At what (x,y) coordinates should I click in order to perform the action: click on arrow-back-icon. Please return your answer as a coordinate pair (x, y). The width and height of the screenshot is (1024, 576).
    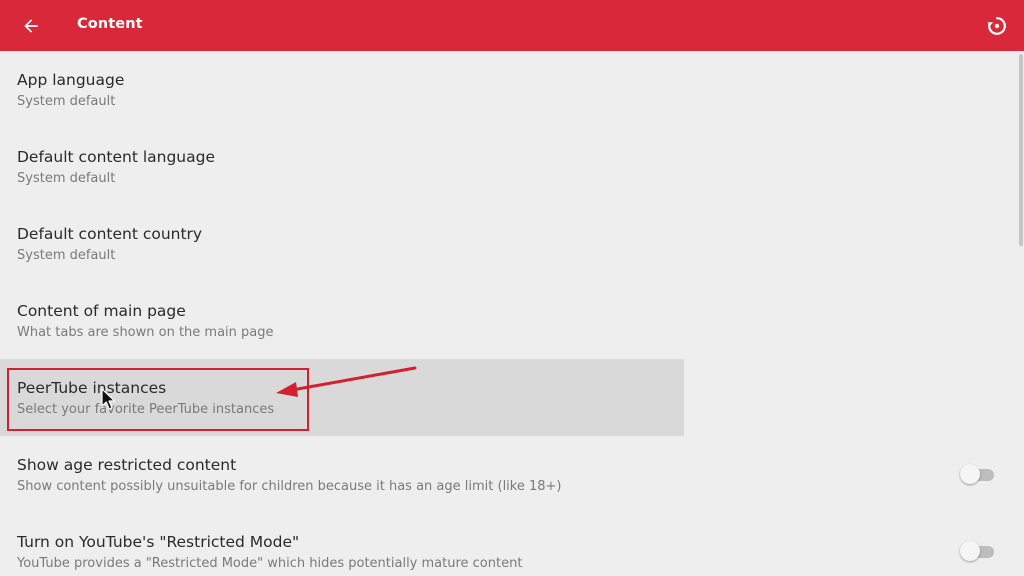
    Looking at the image, I should click on (31, 26).